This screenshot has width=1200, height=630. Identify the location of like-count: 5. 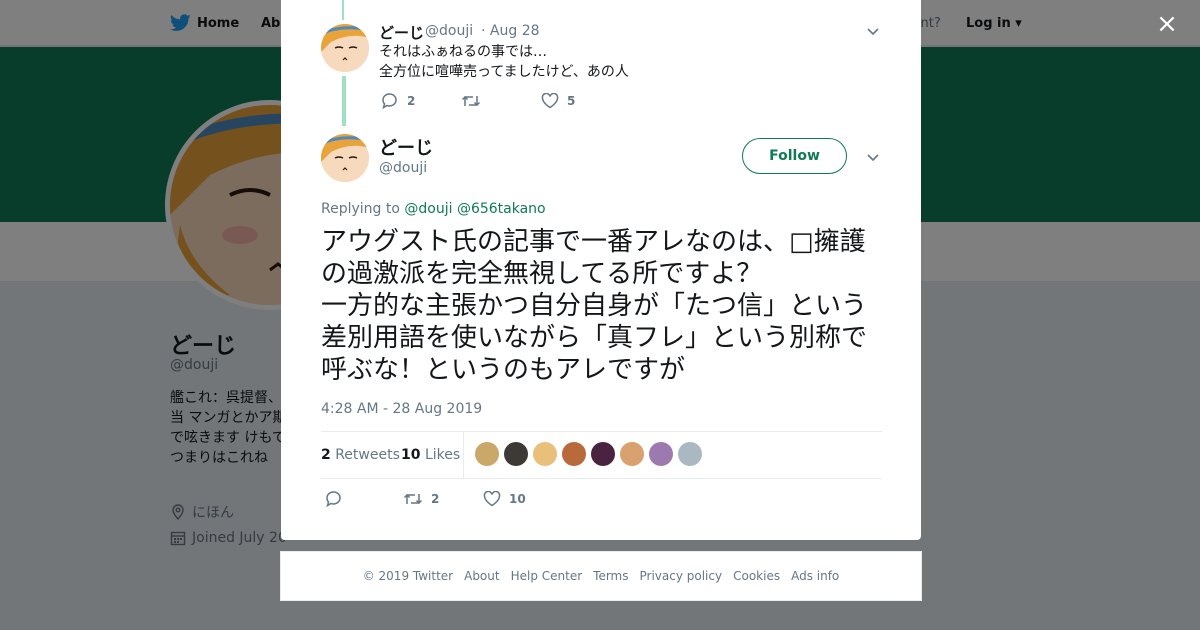
(571, 101).